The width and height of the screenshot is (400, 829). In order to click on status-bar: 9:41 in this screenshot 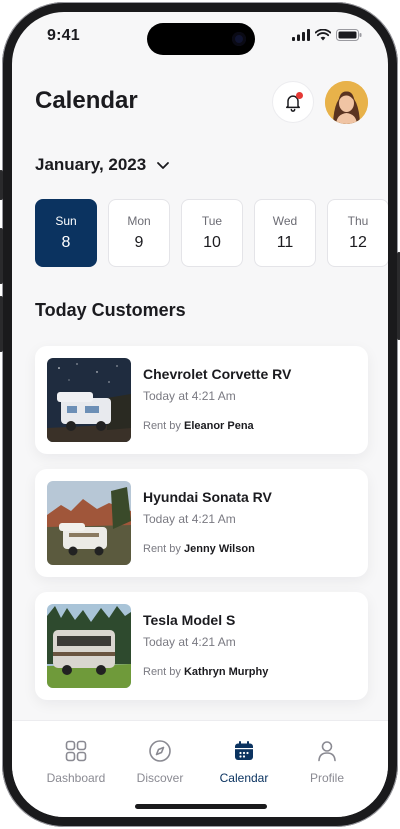, I will do `click(200, 37)`.